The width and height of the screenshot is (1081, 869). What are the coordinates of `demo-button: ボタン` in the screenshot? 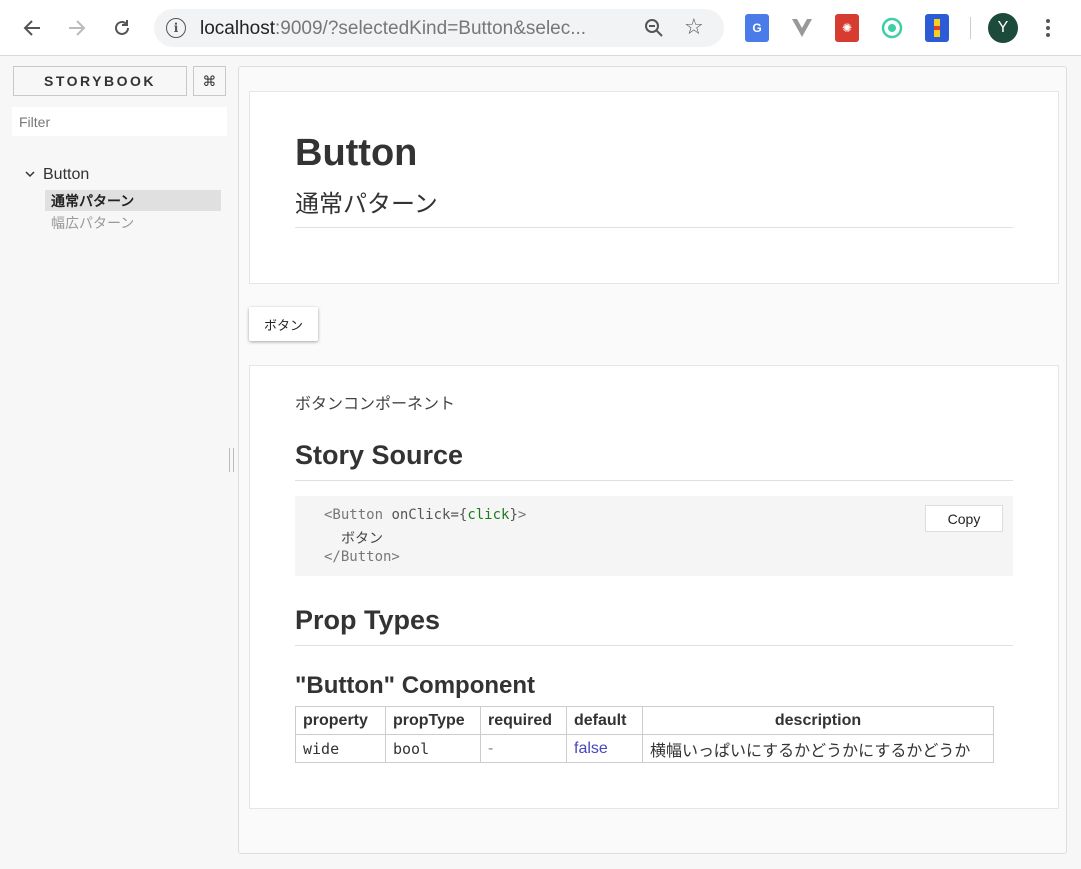 It's located at (283, 324).